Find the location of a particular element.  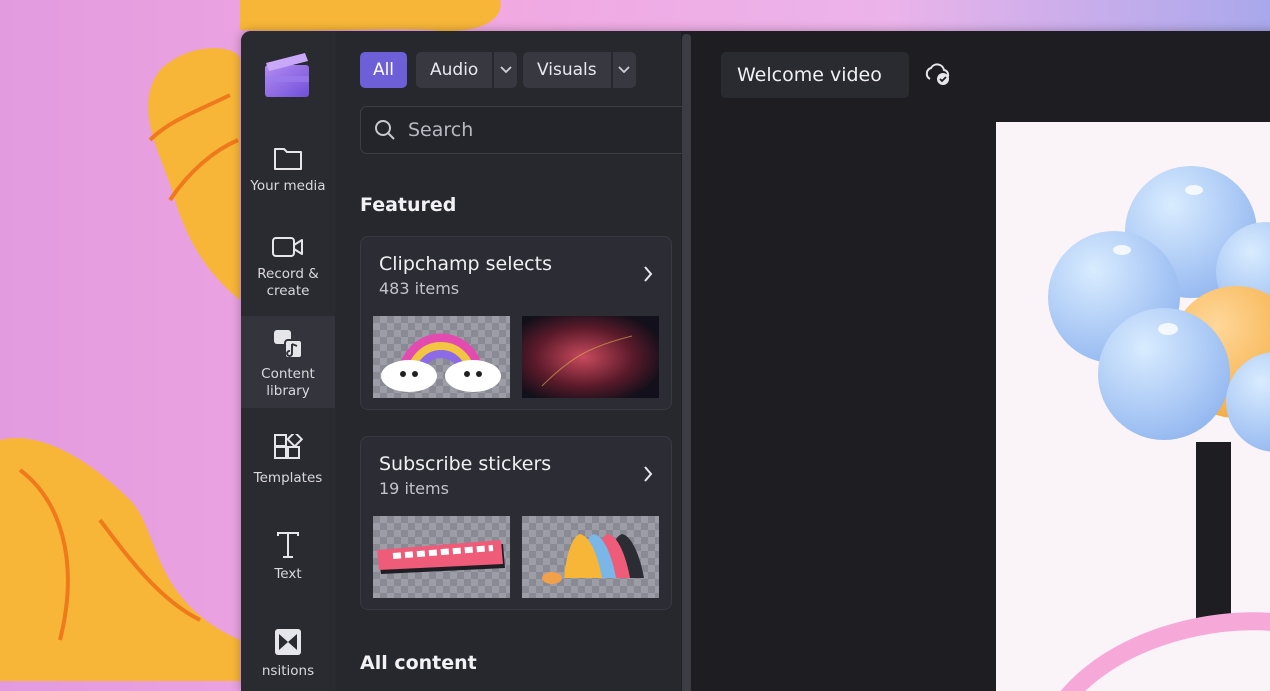

cloud-check-icon is located at coordinates (938, 74).